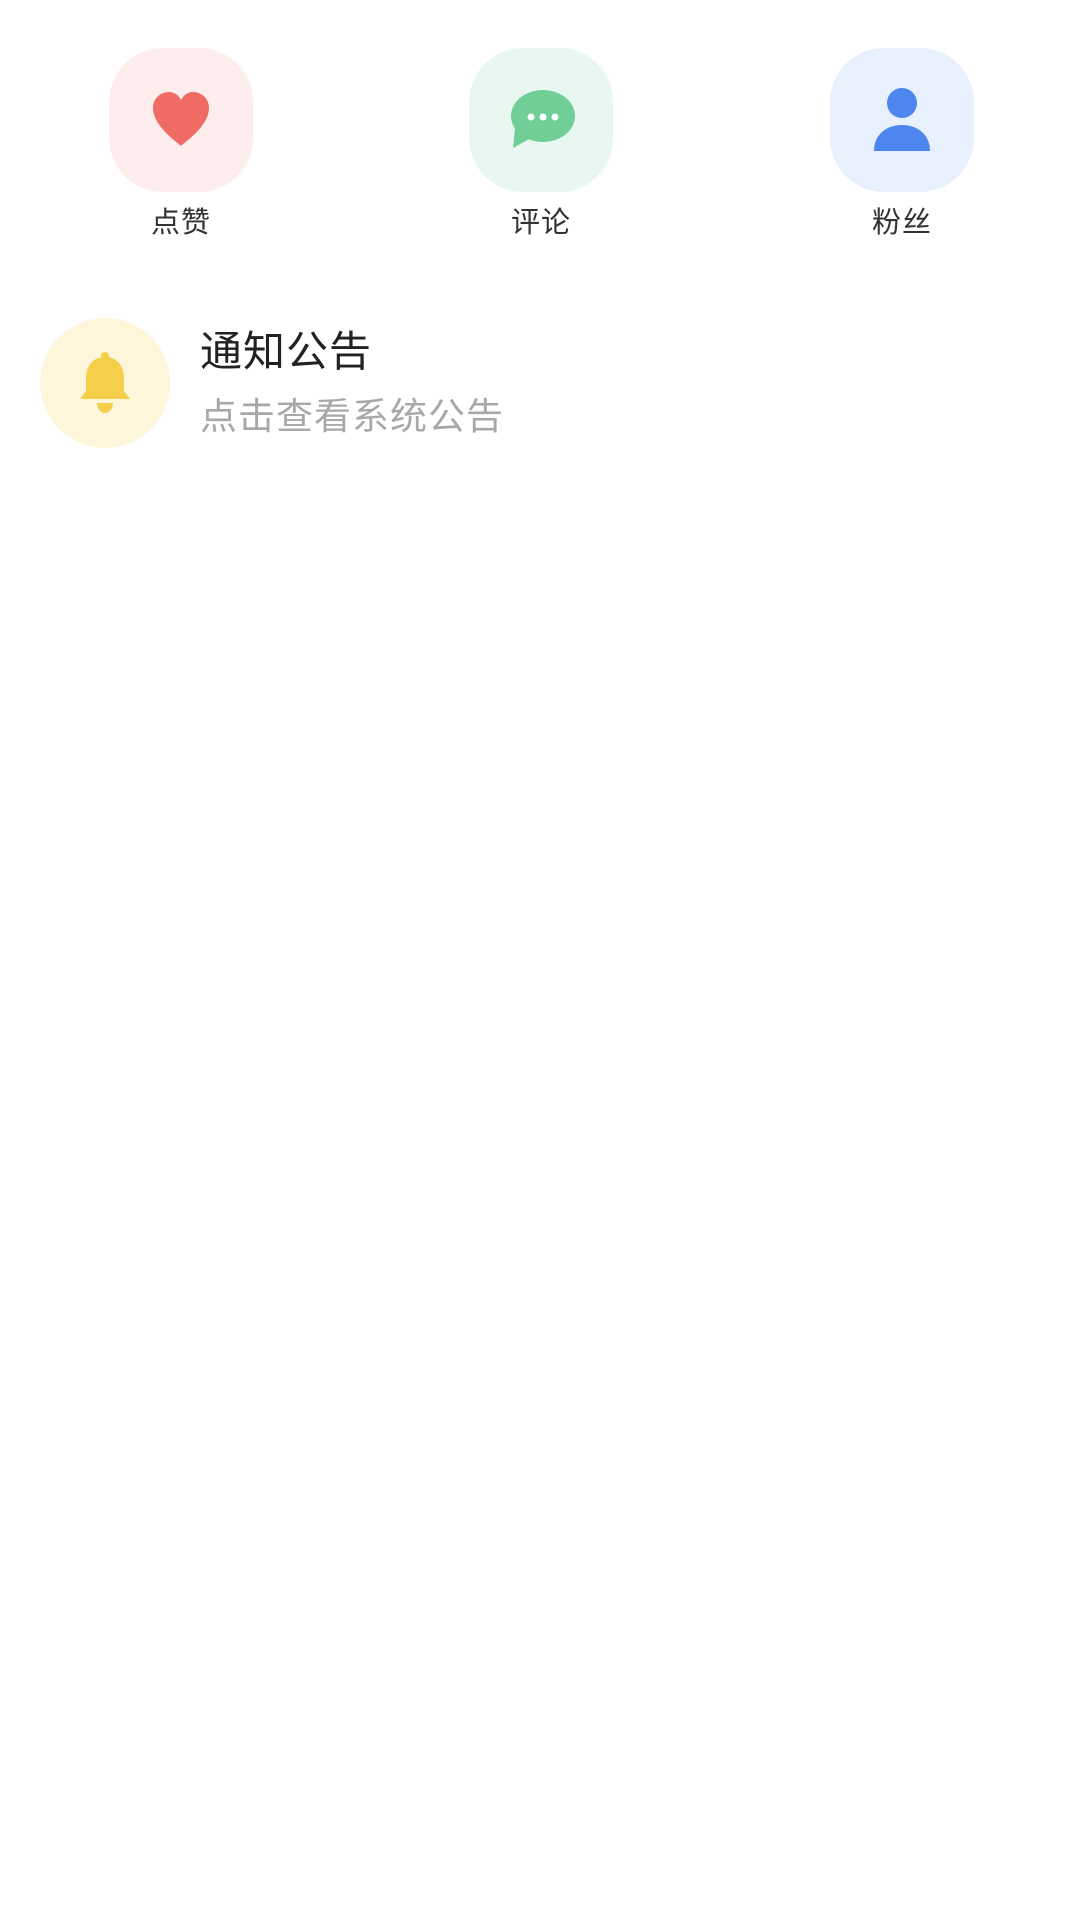  I want to click on notice-tile, so click(105, 383).